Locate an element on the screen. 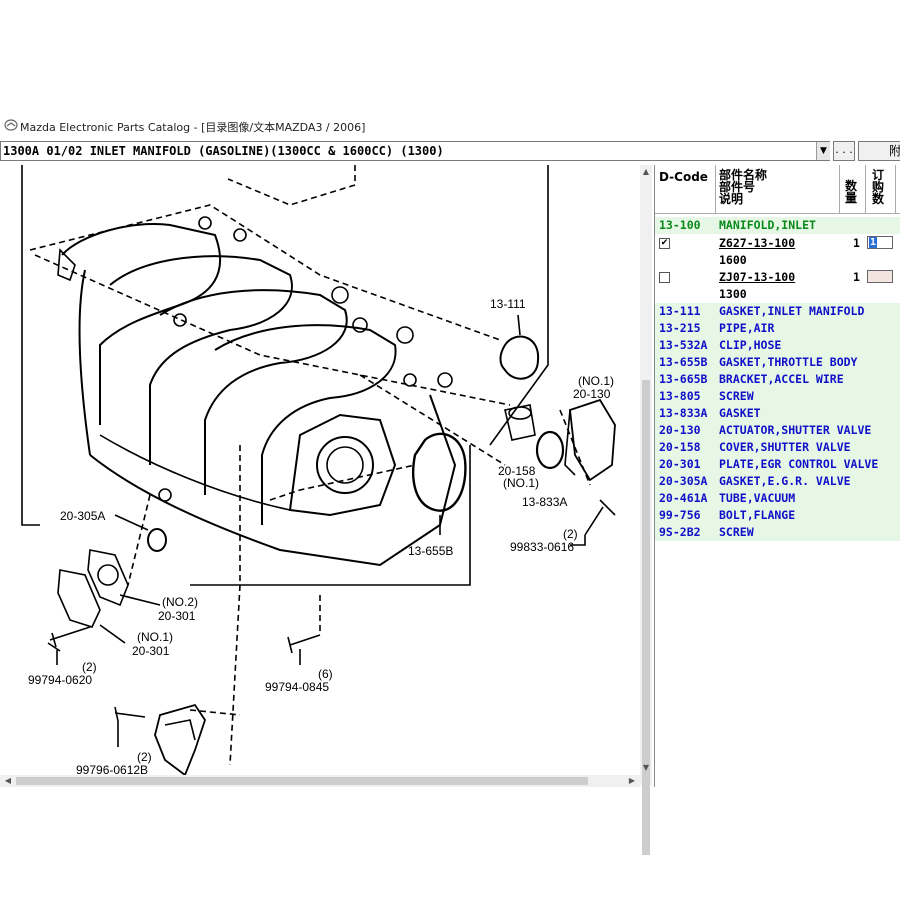  dcode: 20-158 is located at coordinates (680, 447).